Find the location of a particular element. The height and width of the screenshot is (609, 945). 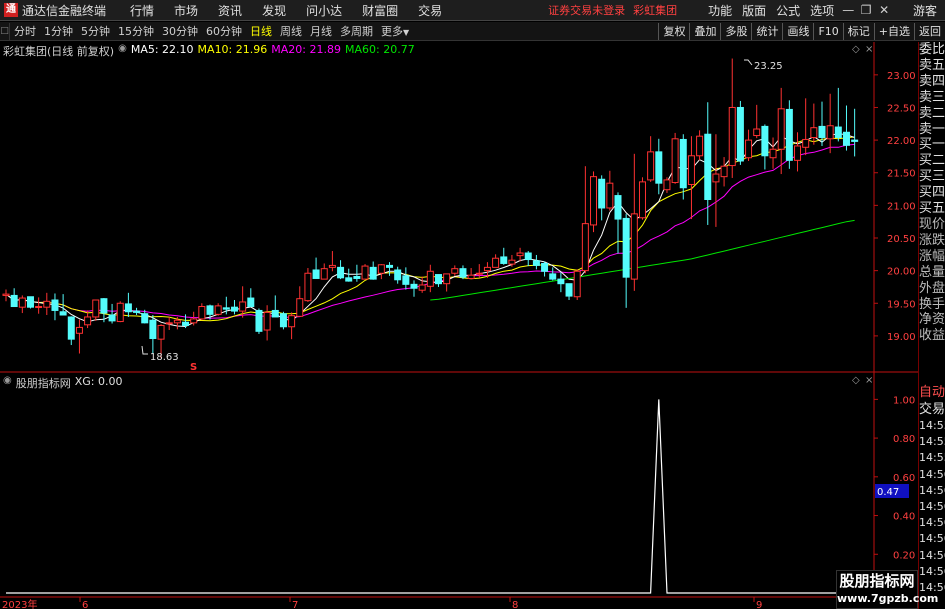

period-more: 更多▼ is located at coordinates (395, 31).